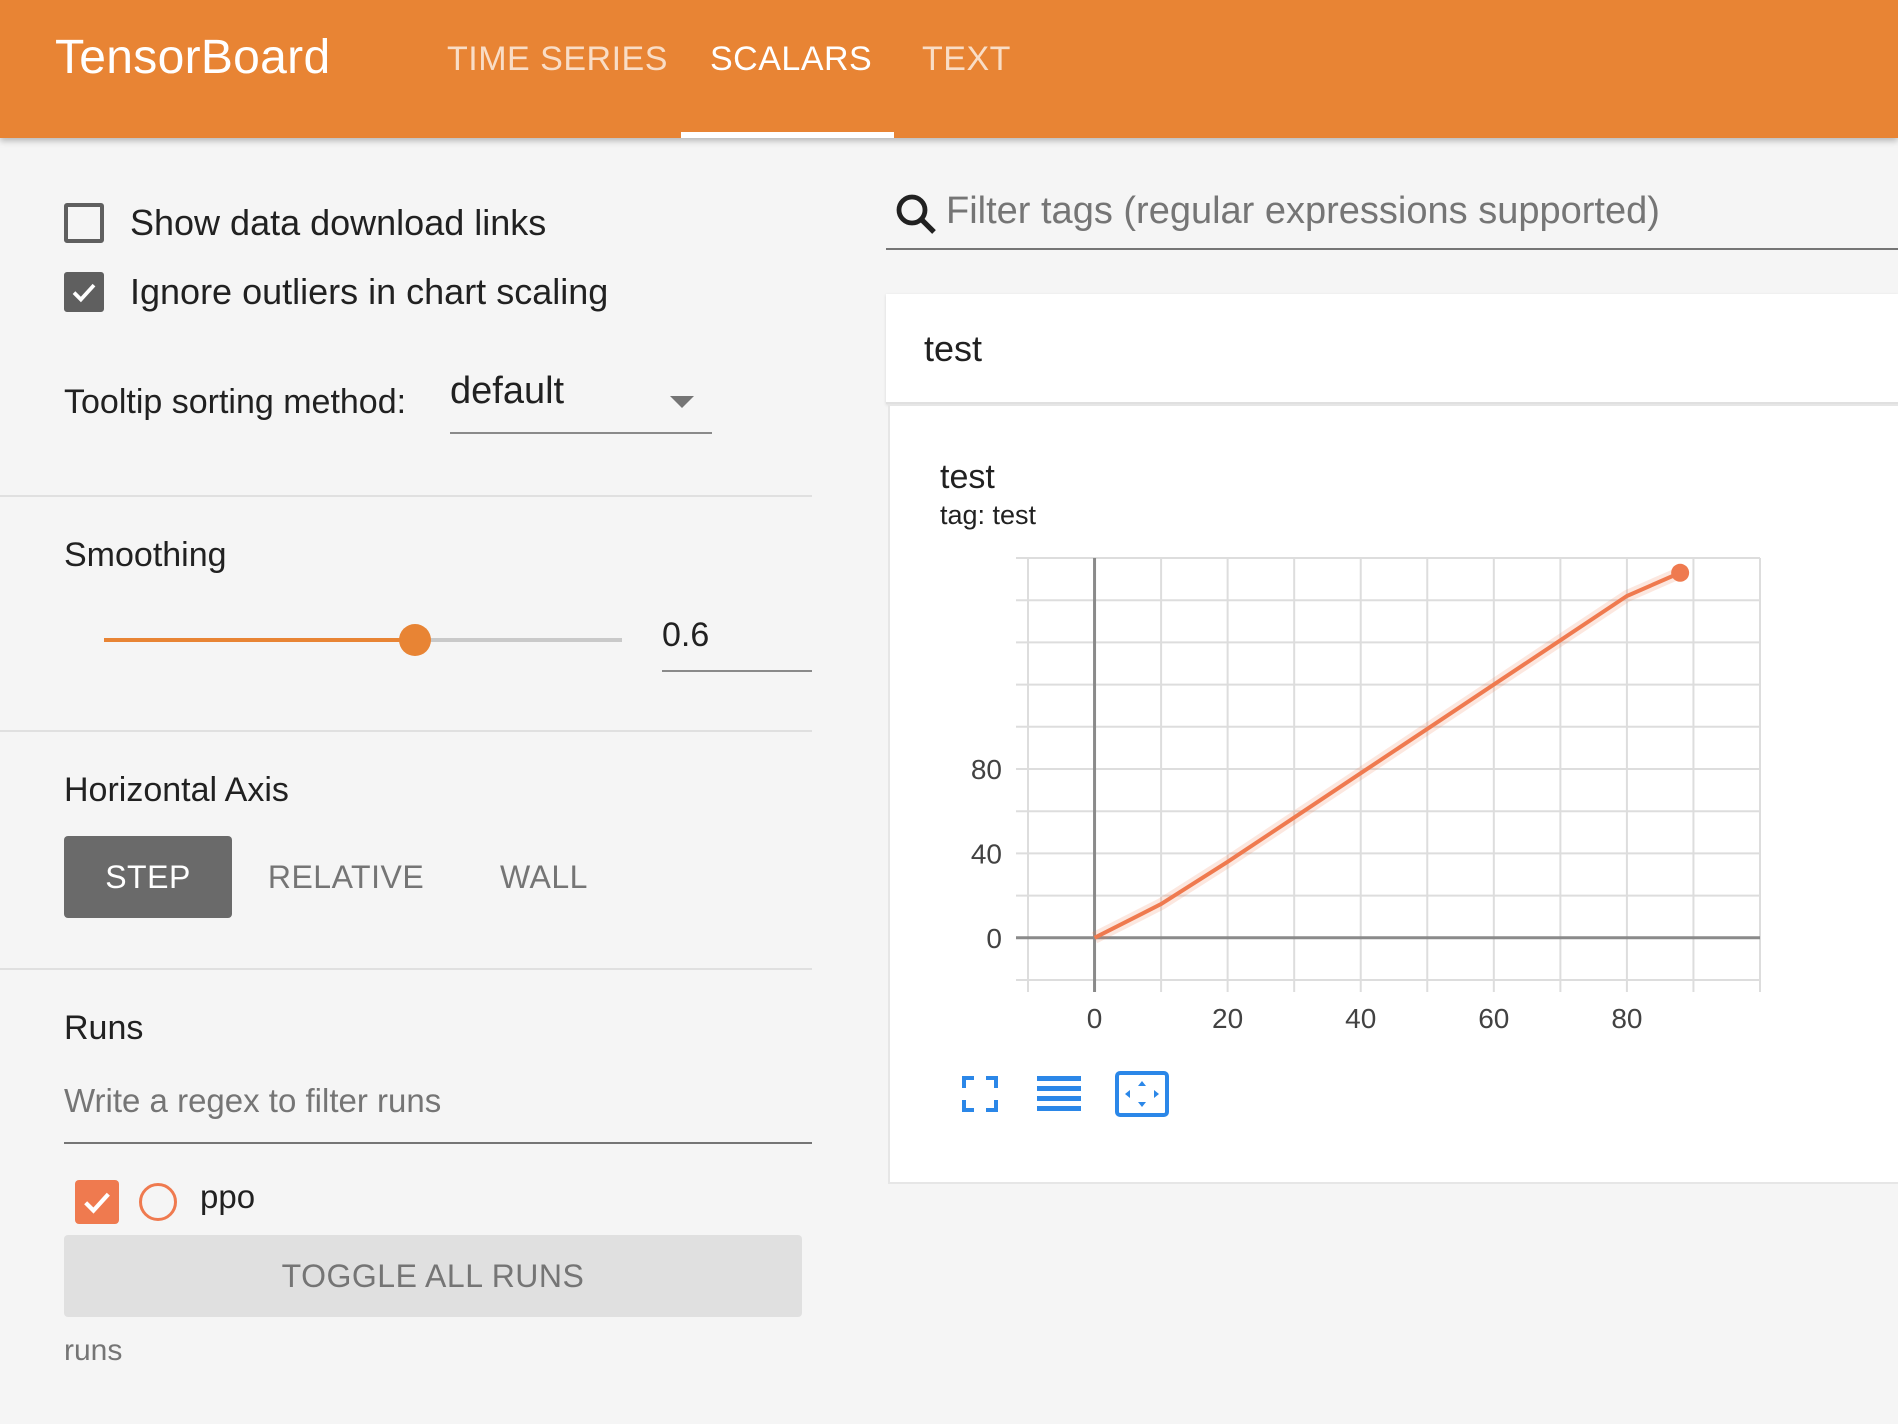 The height and width of the screenshot is (1424, 1898). Describe the element at coordinates (259, 640) in the screenshot. I see `smoothing-slider-fill` at that location.